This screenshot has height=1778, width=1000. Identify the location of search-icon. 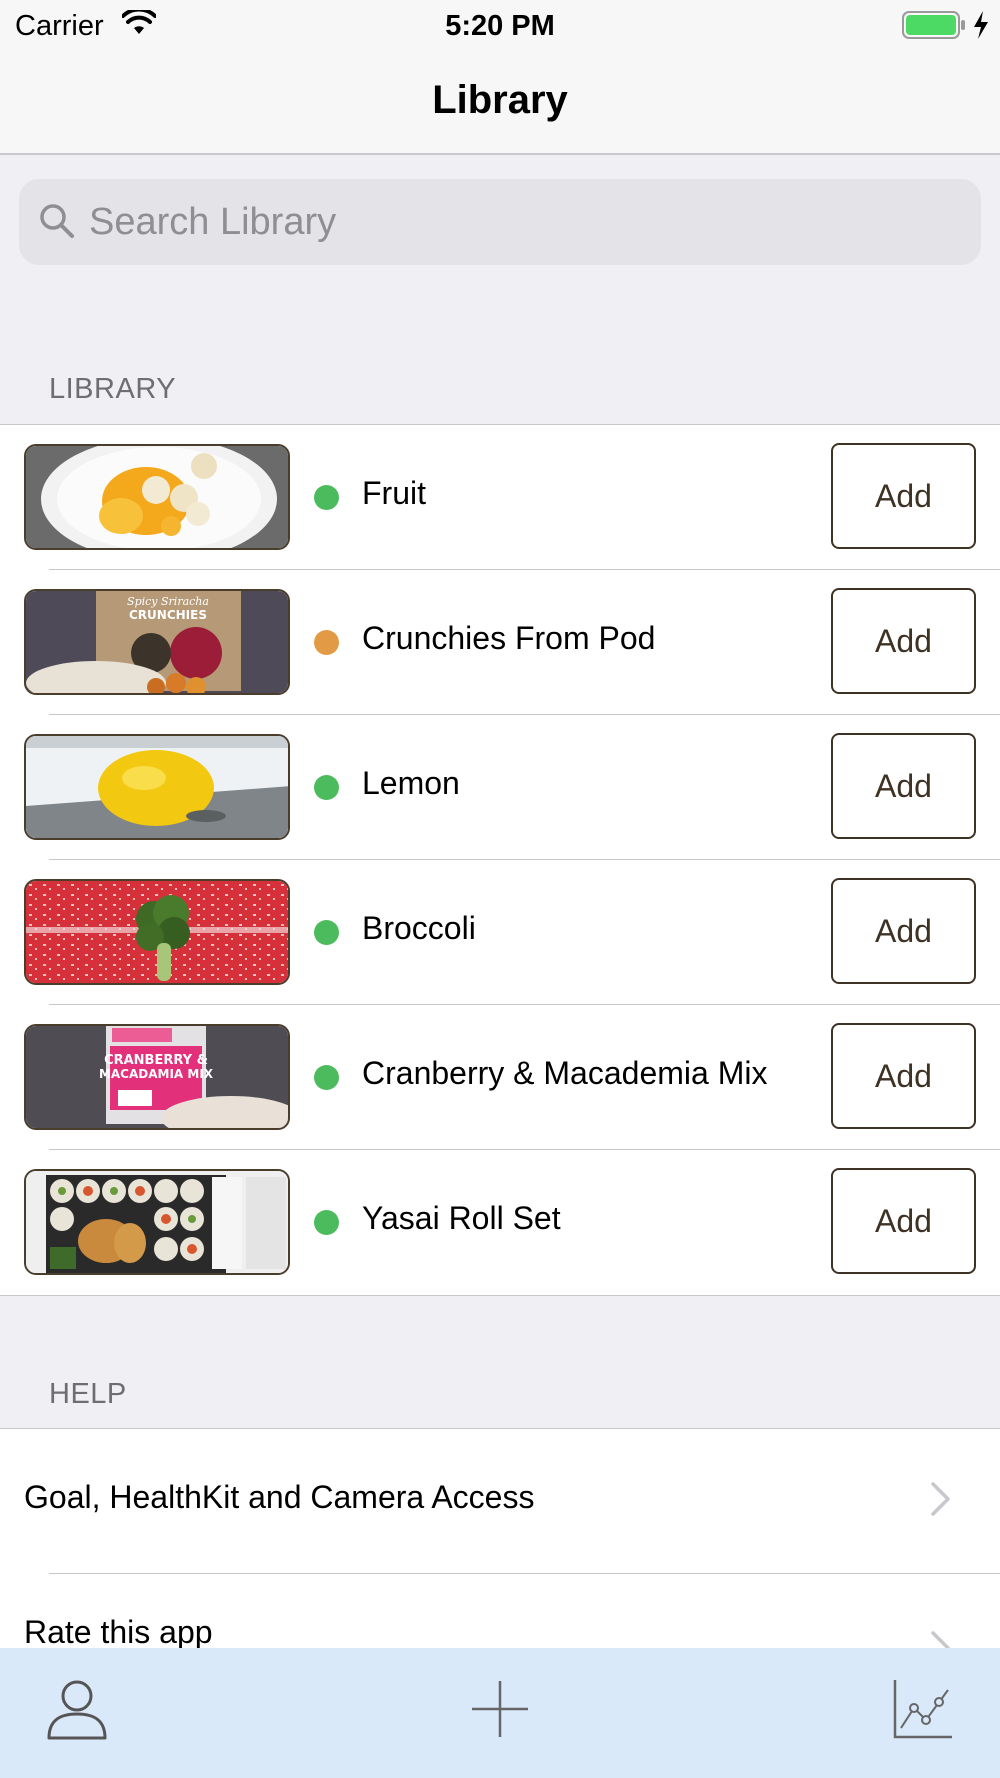
(57, 223).